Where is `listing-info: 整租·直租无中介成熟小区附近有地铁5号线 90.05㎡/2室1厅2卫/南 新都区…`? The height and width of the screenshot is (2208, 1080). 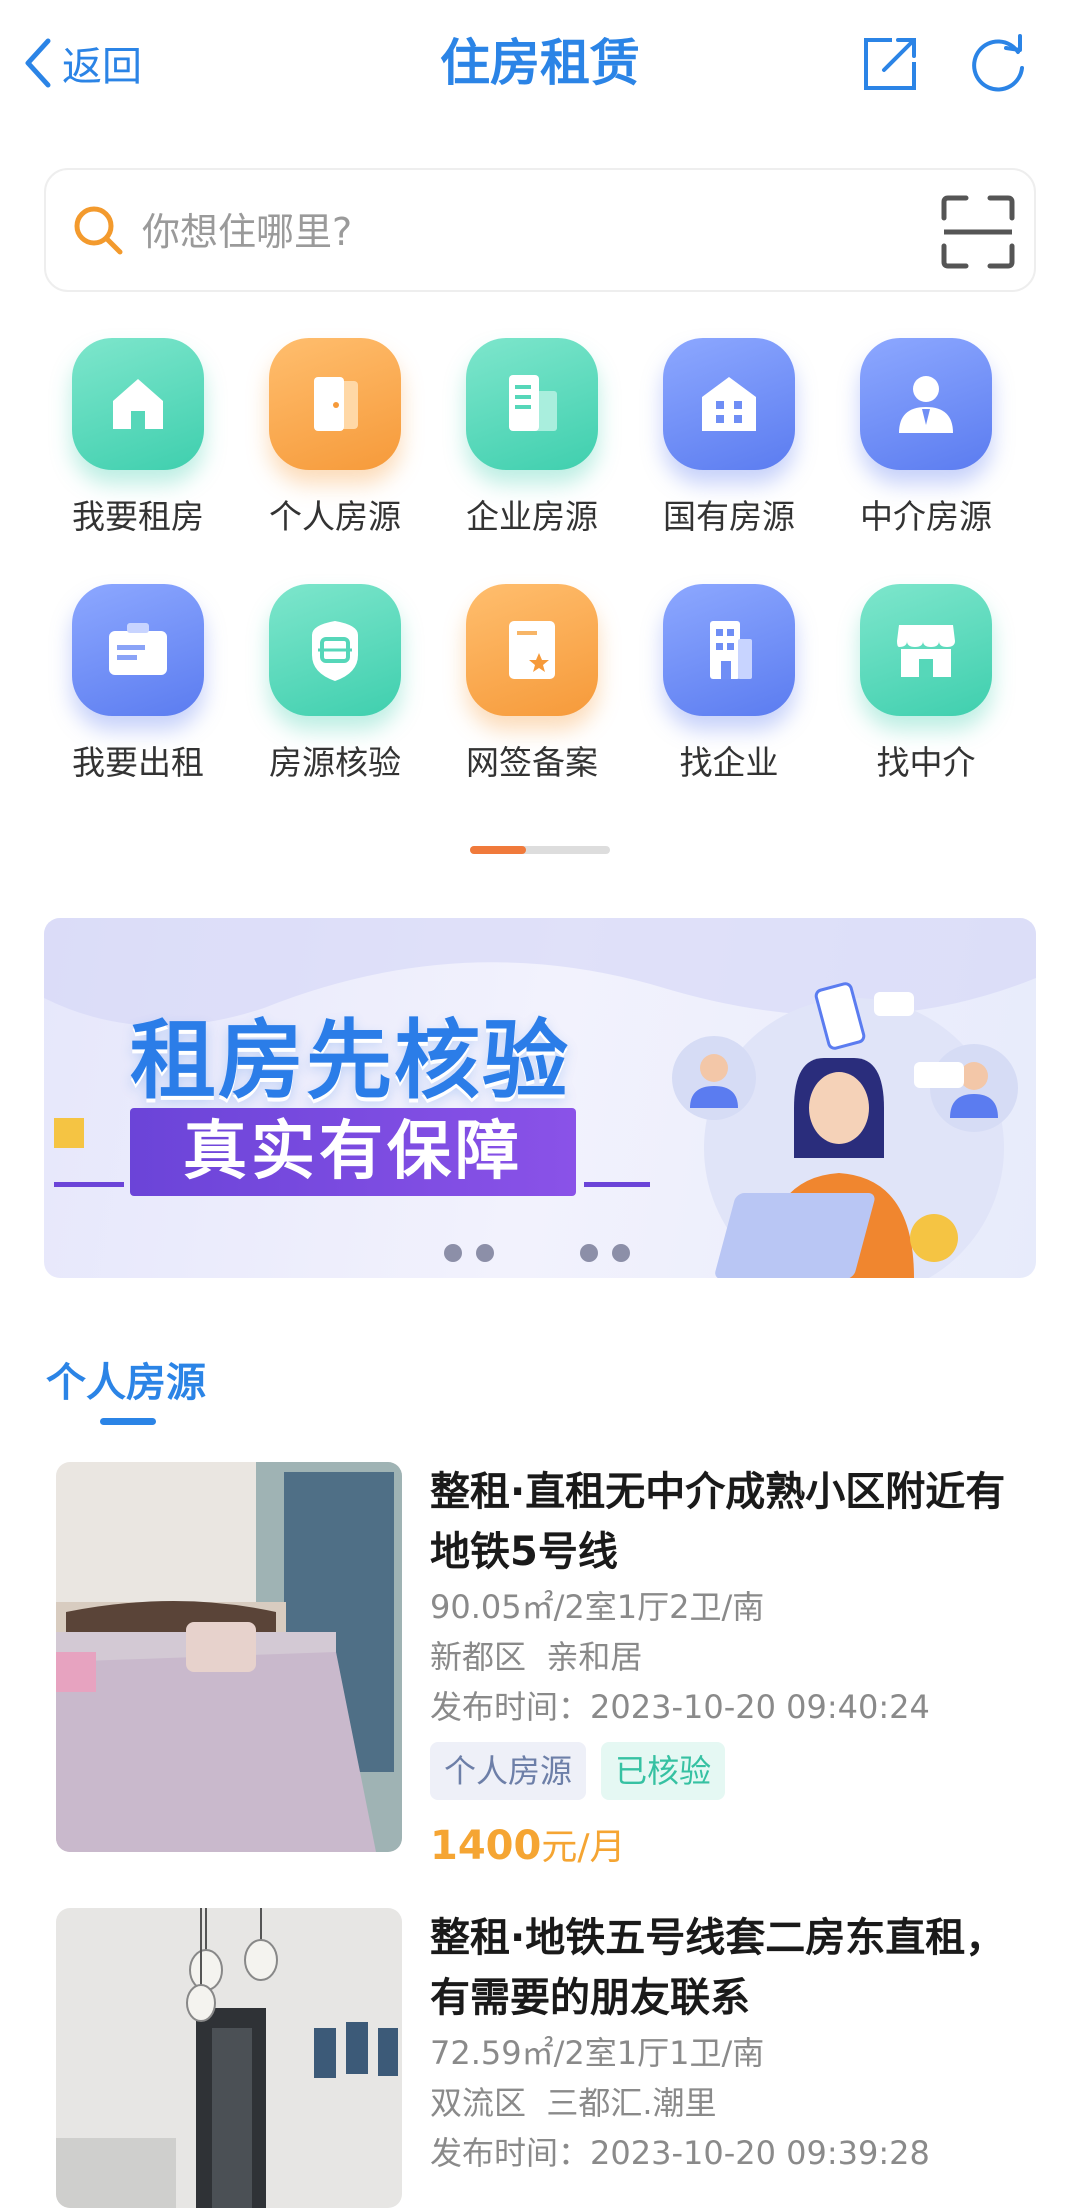
listing-info: 整租·直租无中介成熟小区附近有地铁5号线 90.05㎡/2室1厅2卫/南 新都区… is located at coordinates (735, 1666).